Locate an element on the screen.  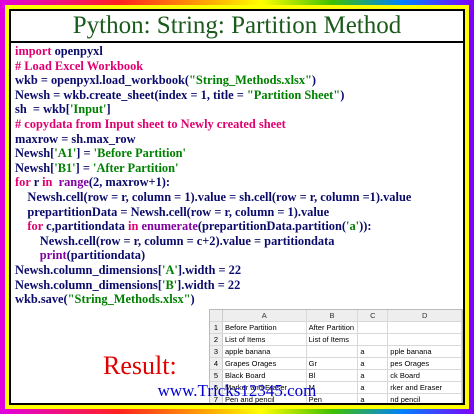
code-token: 'After Partition' is located at coordinates (136, 167).